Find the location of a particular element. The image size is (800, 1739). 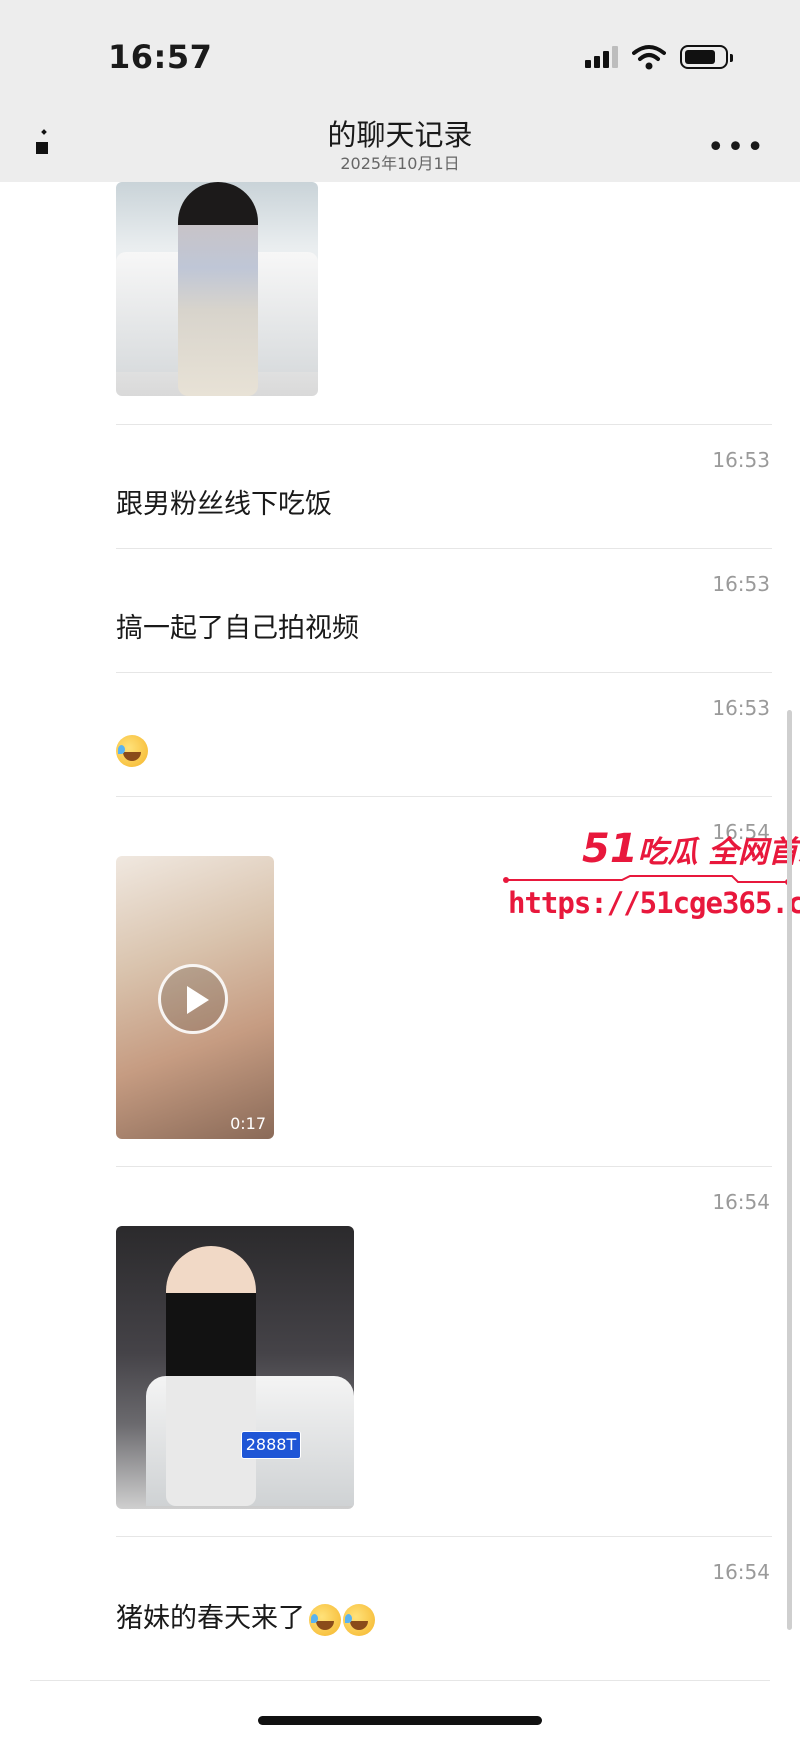

video-duration: 0:17 is located at coordinates (248, 1123).